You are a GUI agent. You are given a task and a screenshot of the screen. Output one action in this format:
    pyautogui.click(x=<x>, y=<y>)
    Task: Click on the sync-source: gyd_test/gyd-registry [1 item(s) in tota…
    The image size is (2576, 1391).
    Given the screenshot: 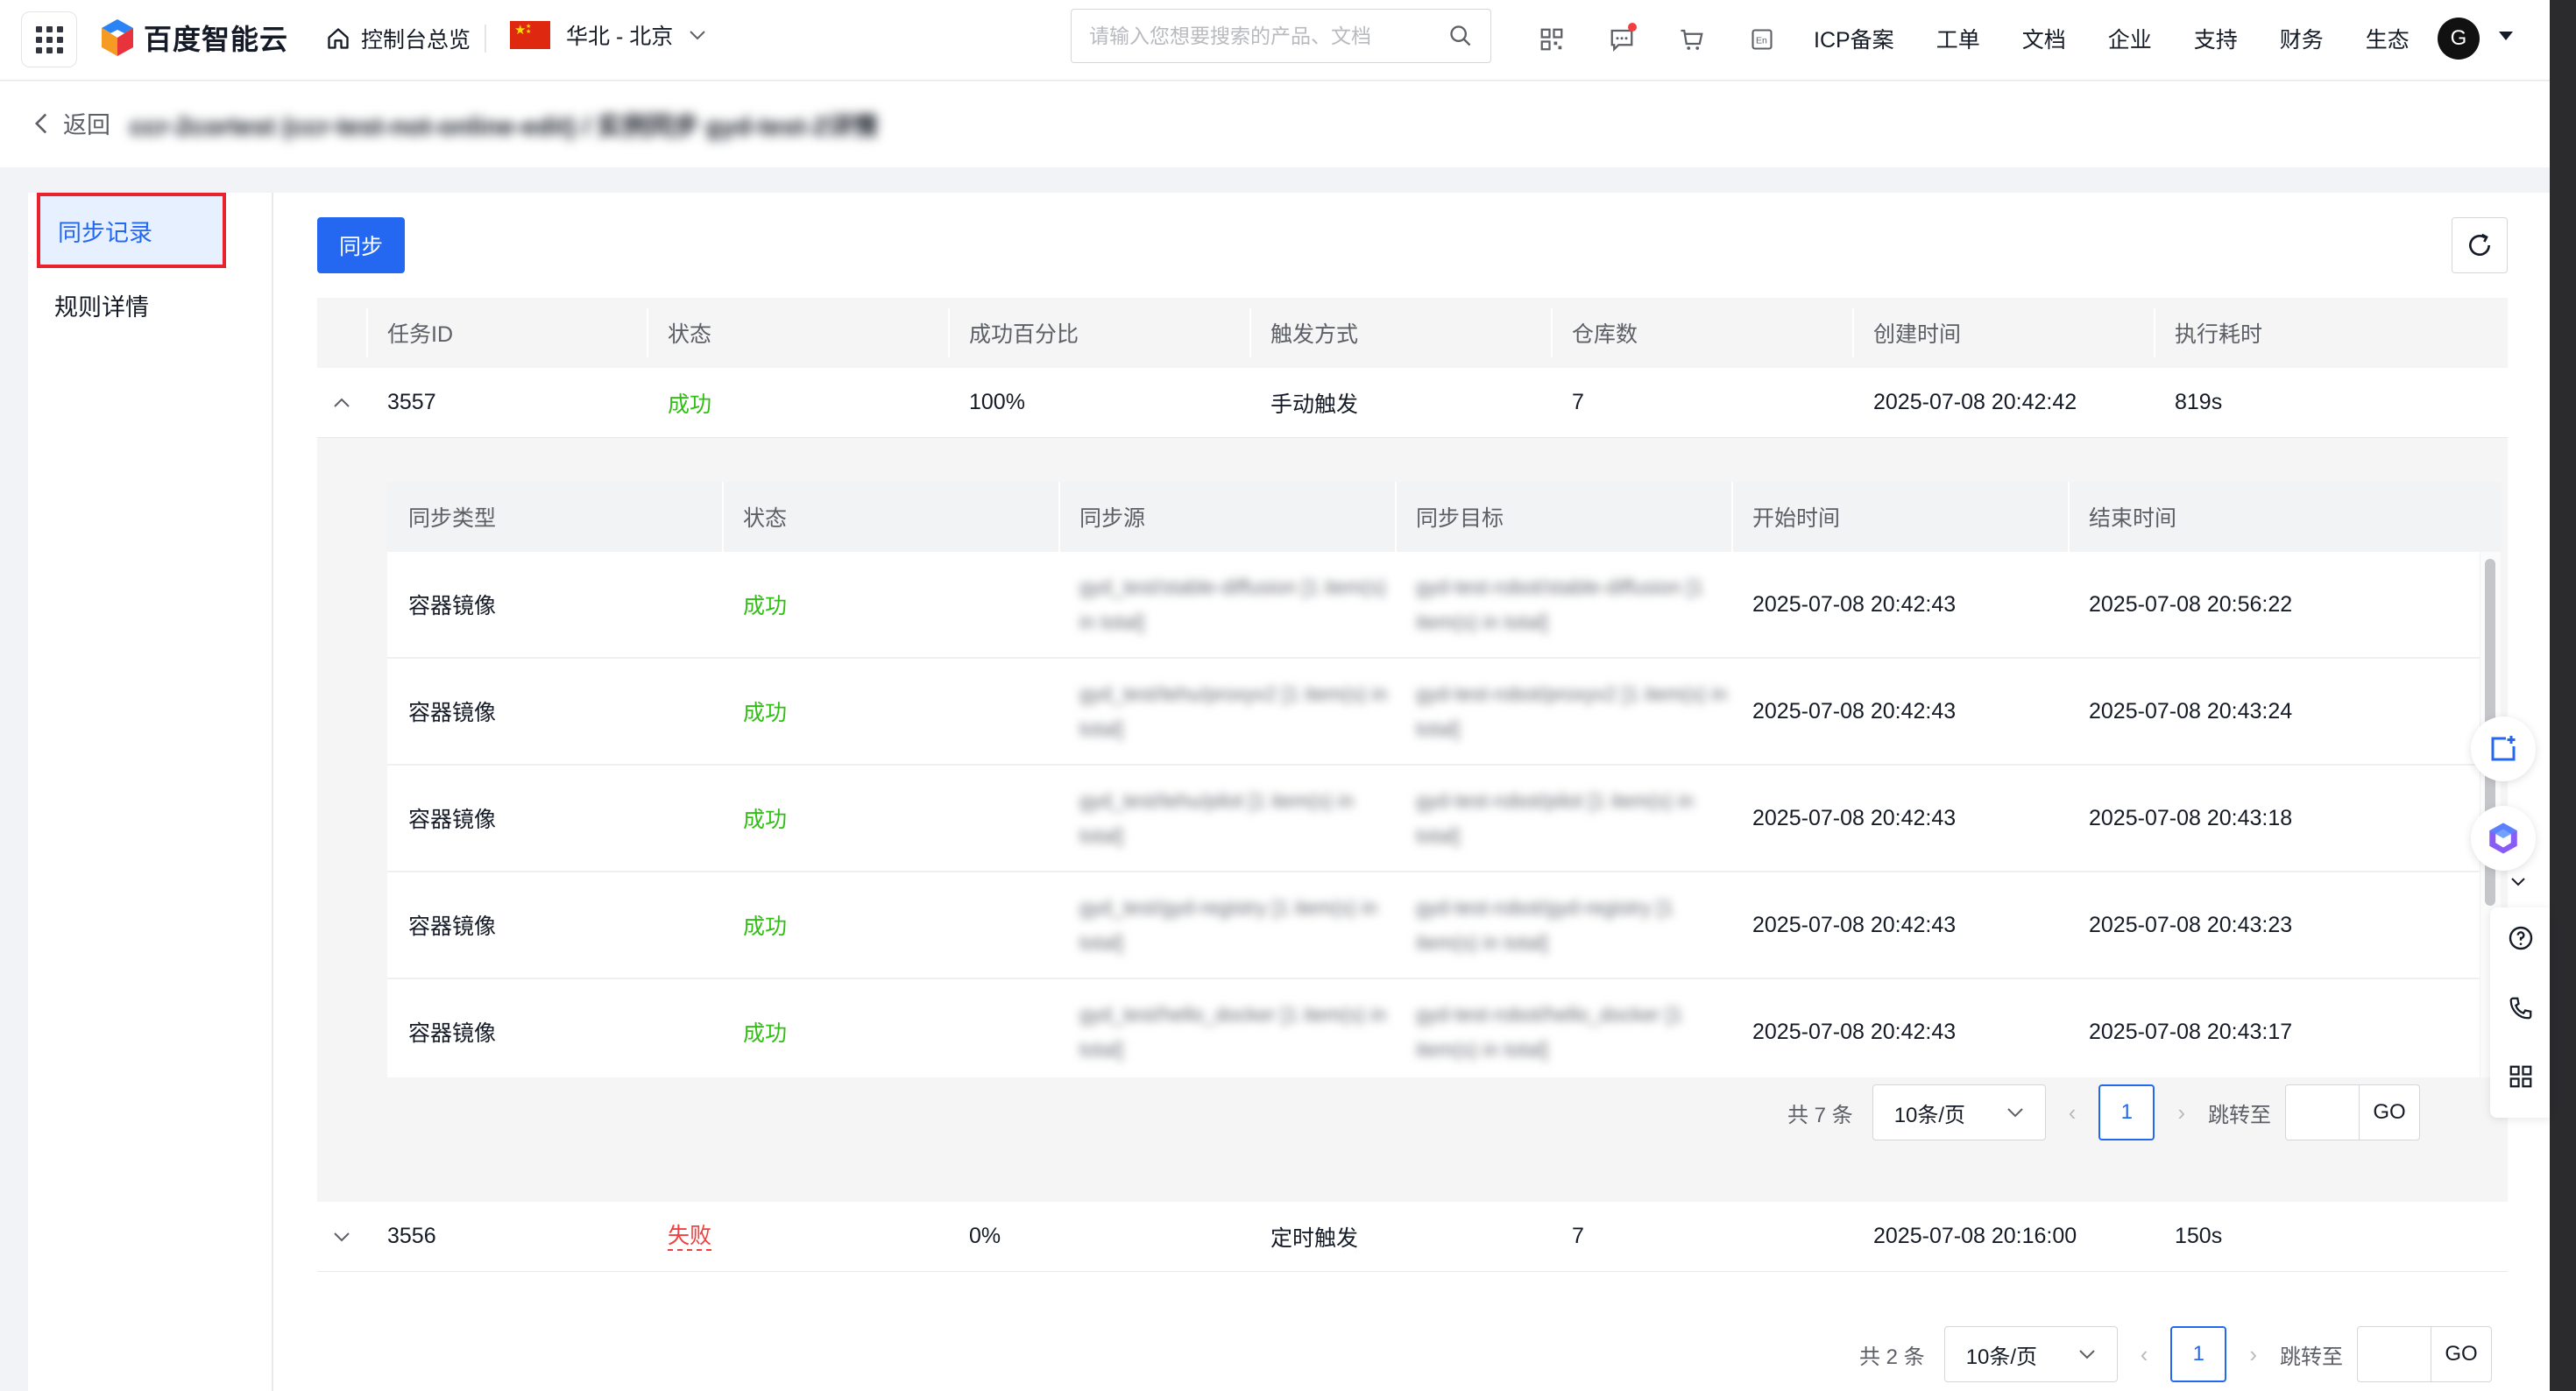 What is the action you would take?
    pyautogui.click(x=1228, y=925)
    